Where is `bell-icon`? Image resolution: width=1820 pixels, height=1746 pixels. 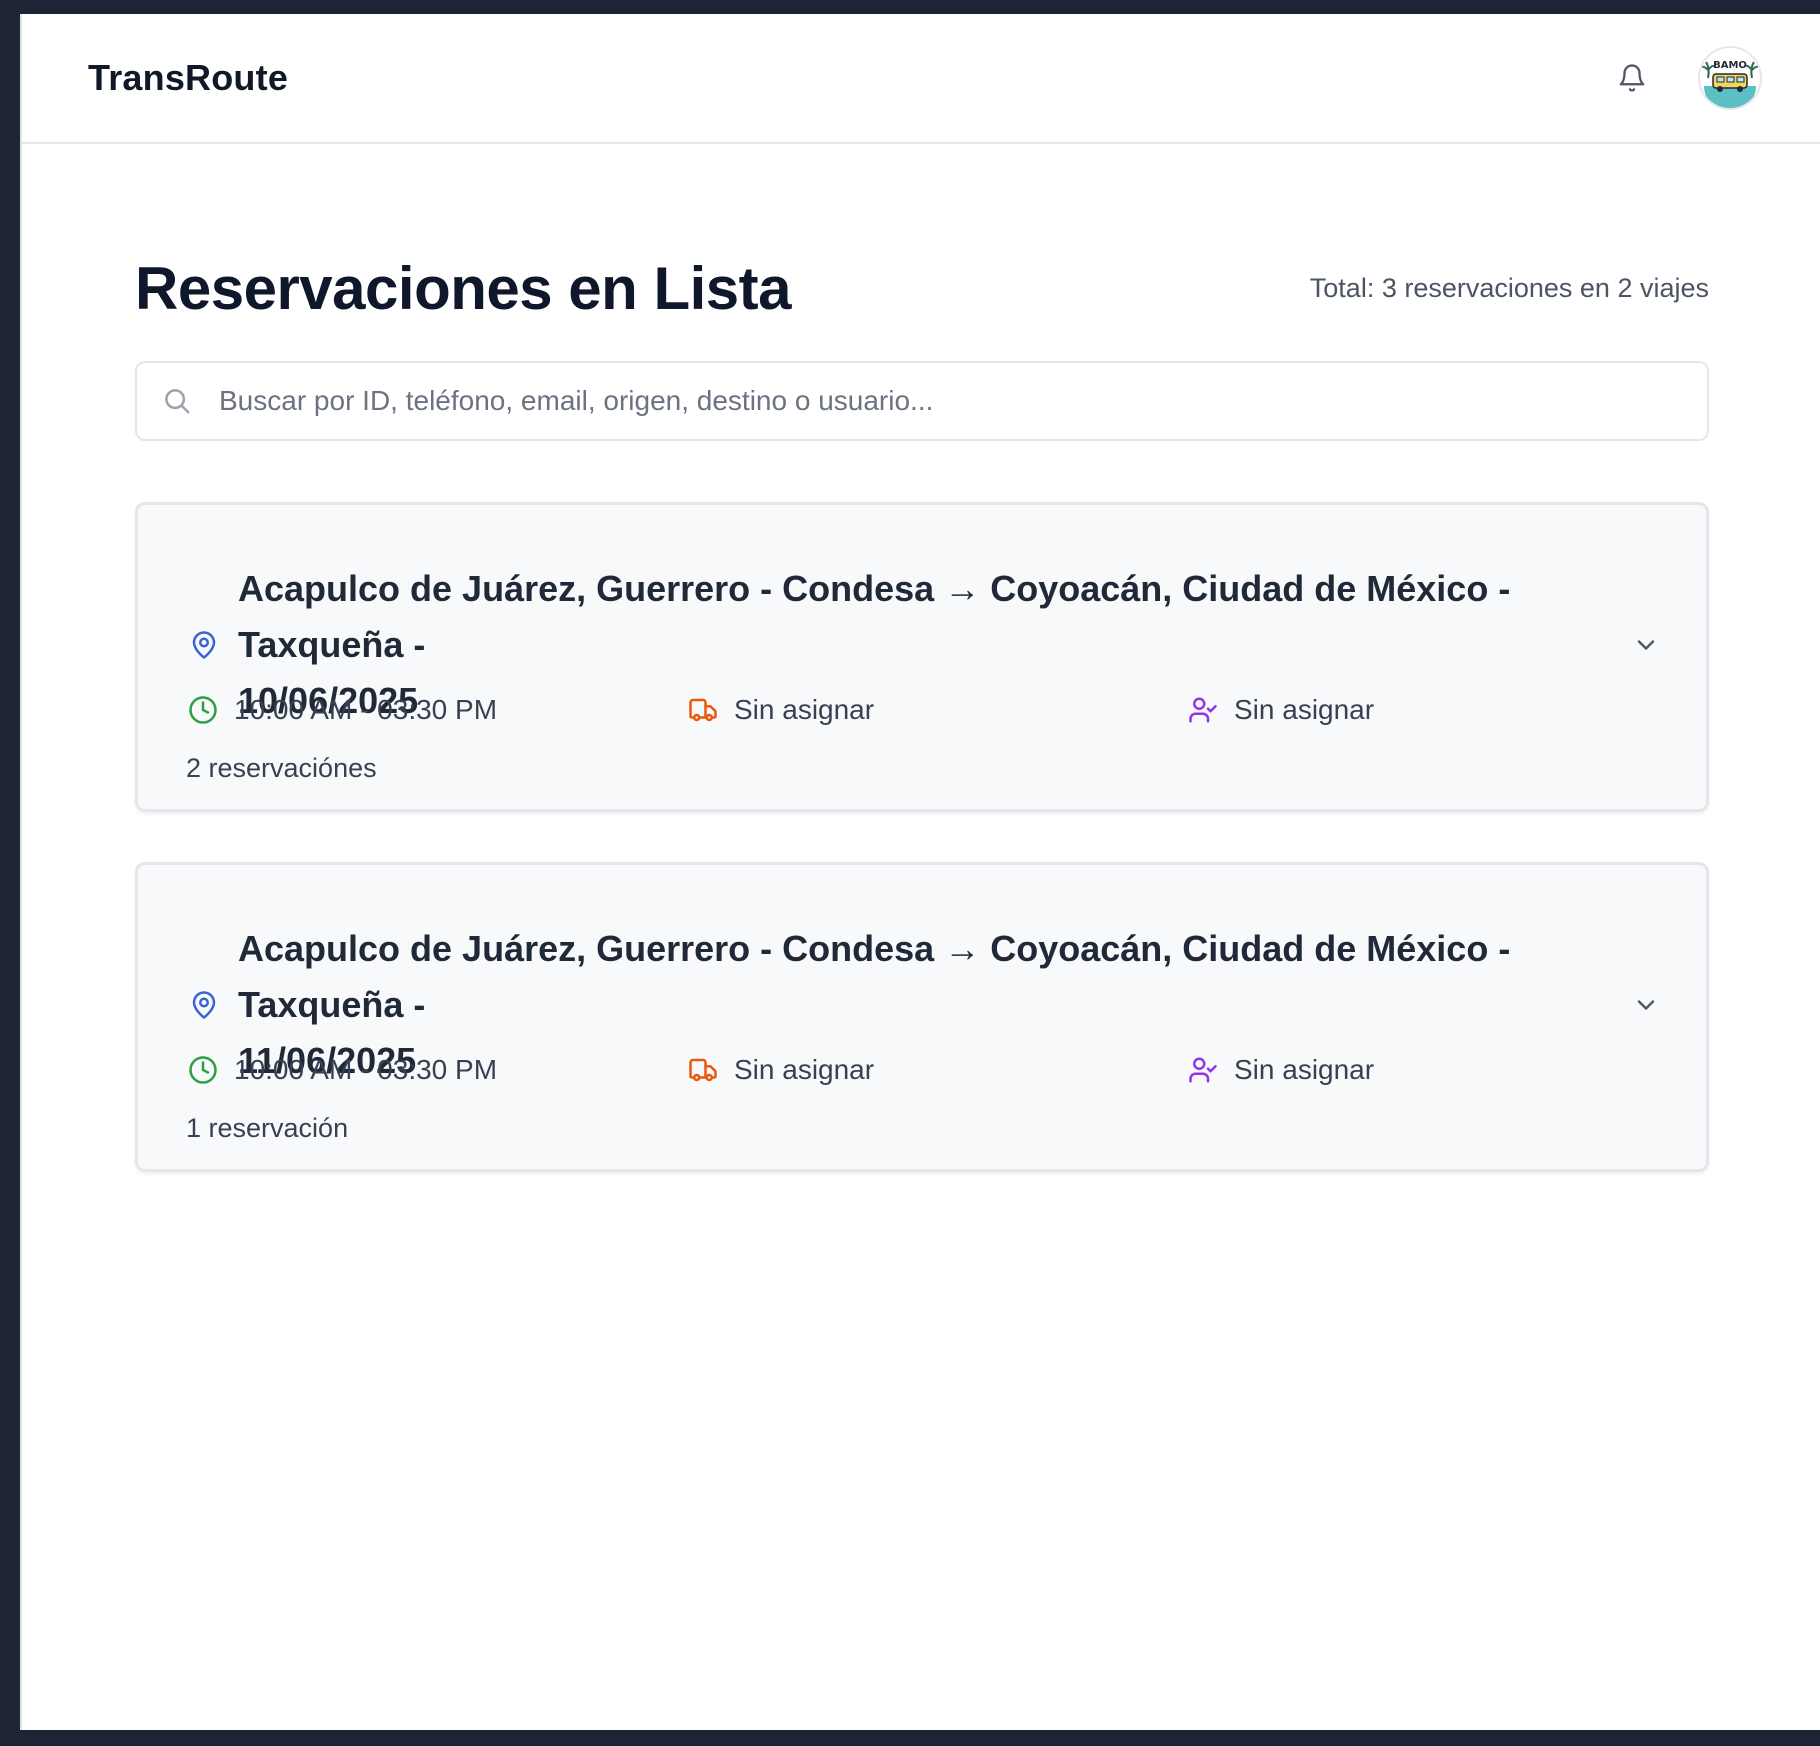
bell-icon is located at coordinates (1632, 78).